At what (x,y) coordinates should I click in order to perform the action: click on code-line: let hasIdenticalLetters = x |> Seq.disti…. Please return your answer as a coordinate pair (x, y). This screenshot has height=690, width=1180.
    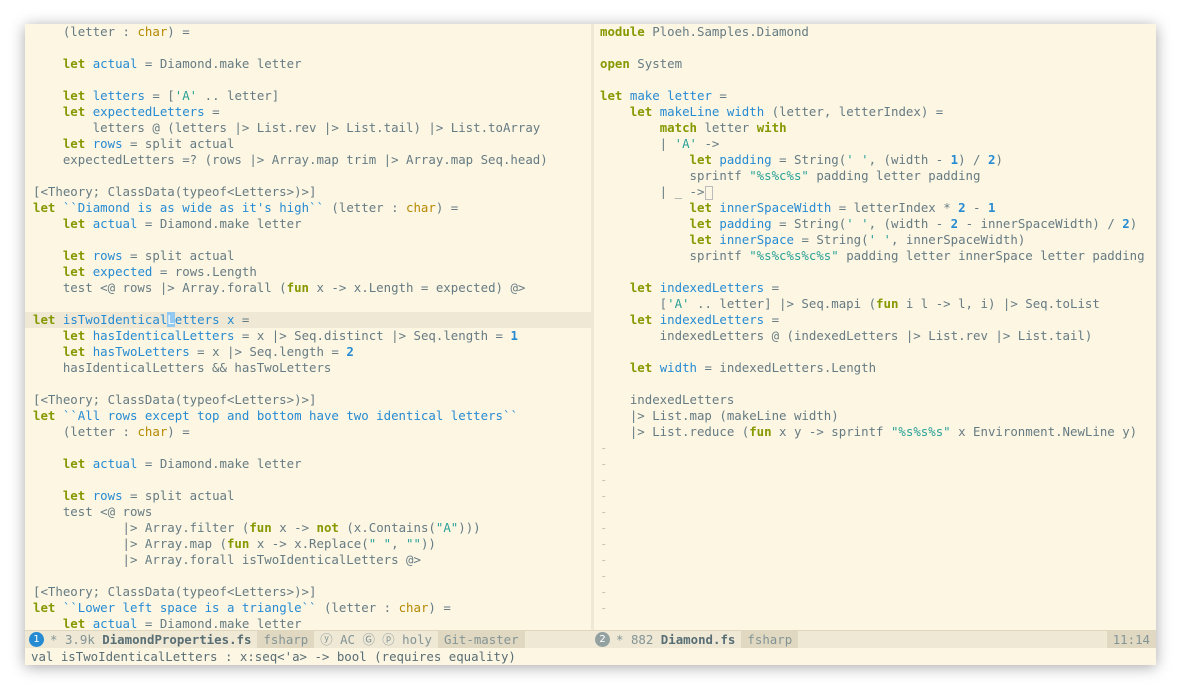
    Looking at the image, I should click on (308, 336).